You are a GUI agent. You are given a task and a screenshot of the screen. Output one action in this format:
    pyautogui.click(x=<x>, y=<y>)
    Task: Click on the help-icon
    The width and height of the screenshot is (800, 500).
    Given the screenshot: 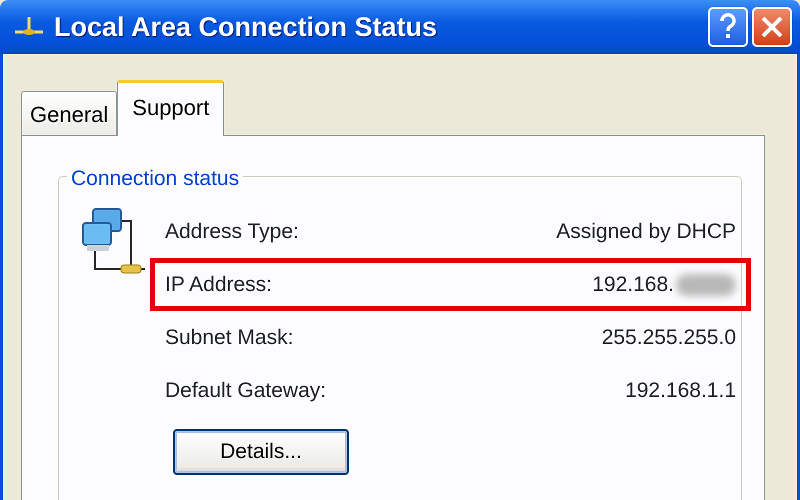 What is the action you would take?
    pyautogui.click(x=728, y=27)
    